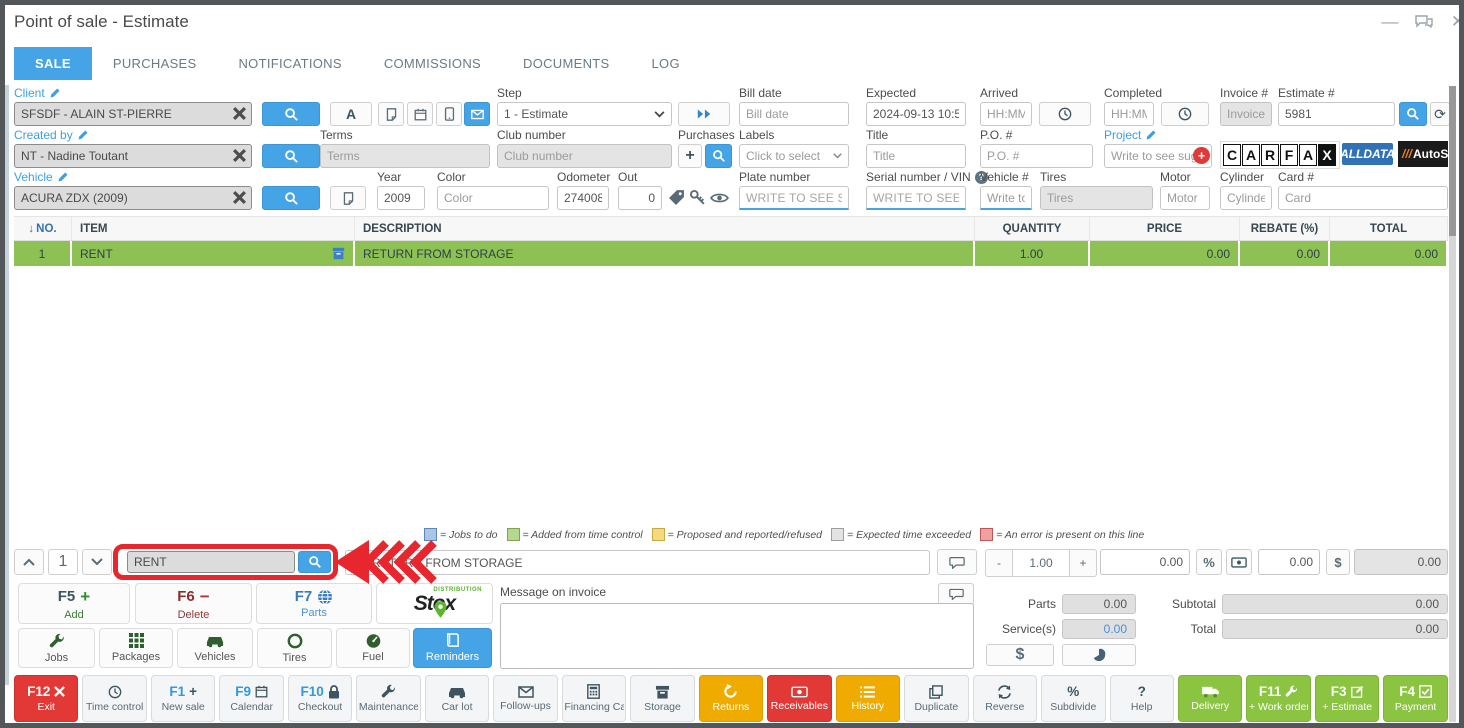  What do you see at coordinates (1185, 198) in the screenshot?
I see `motor-input` at bounding box center [1185, 198].